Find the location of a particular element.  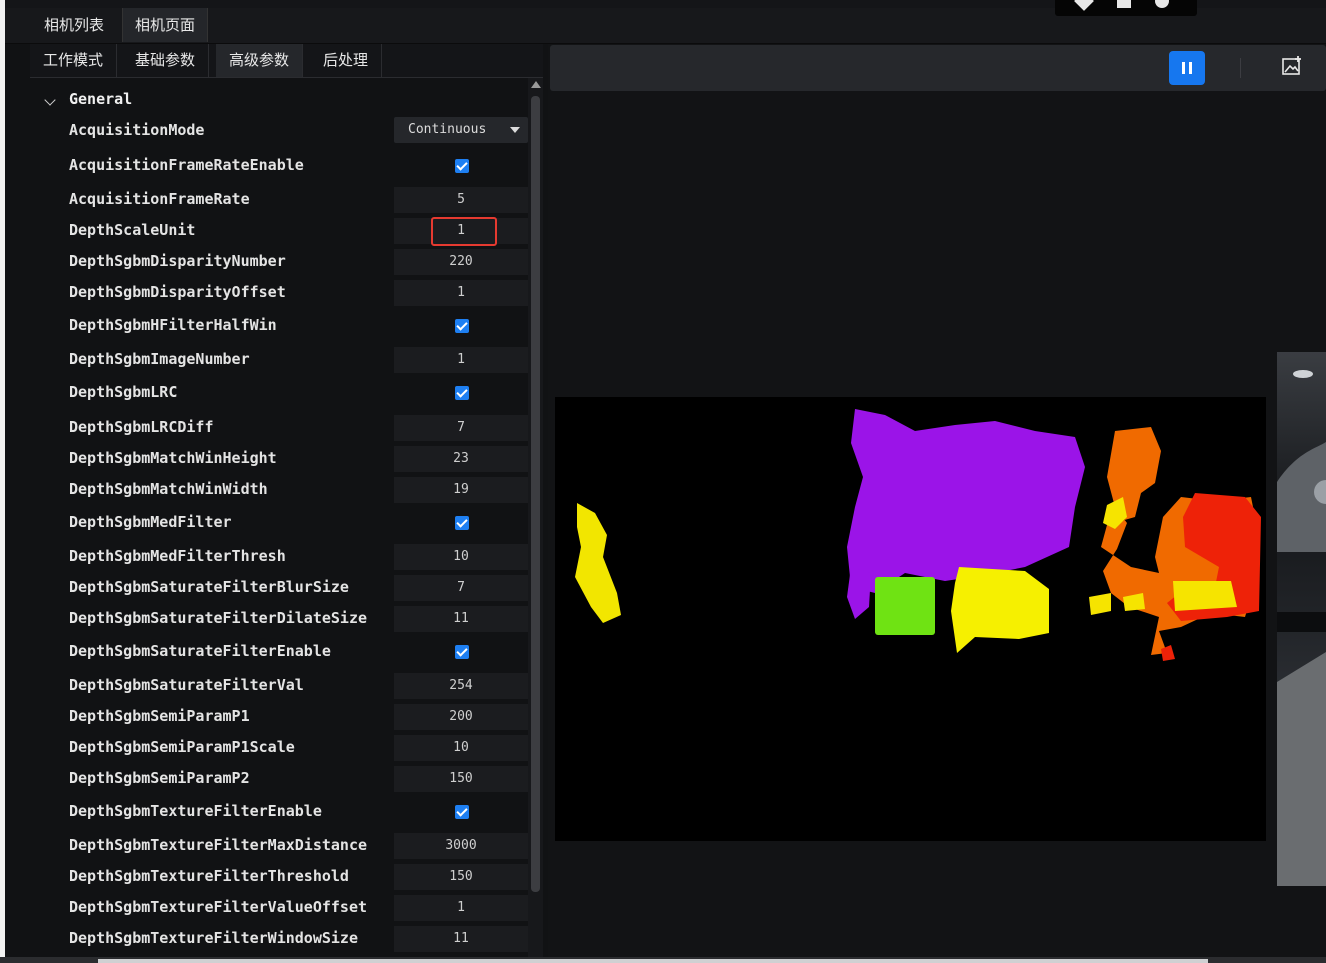

sub-tab-bar: 工作模式 基础参数 高级参数 后处理 is located at coordinates (286, 61).